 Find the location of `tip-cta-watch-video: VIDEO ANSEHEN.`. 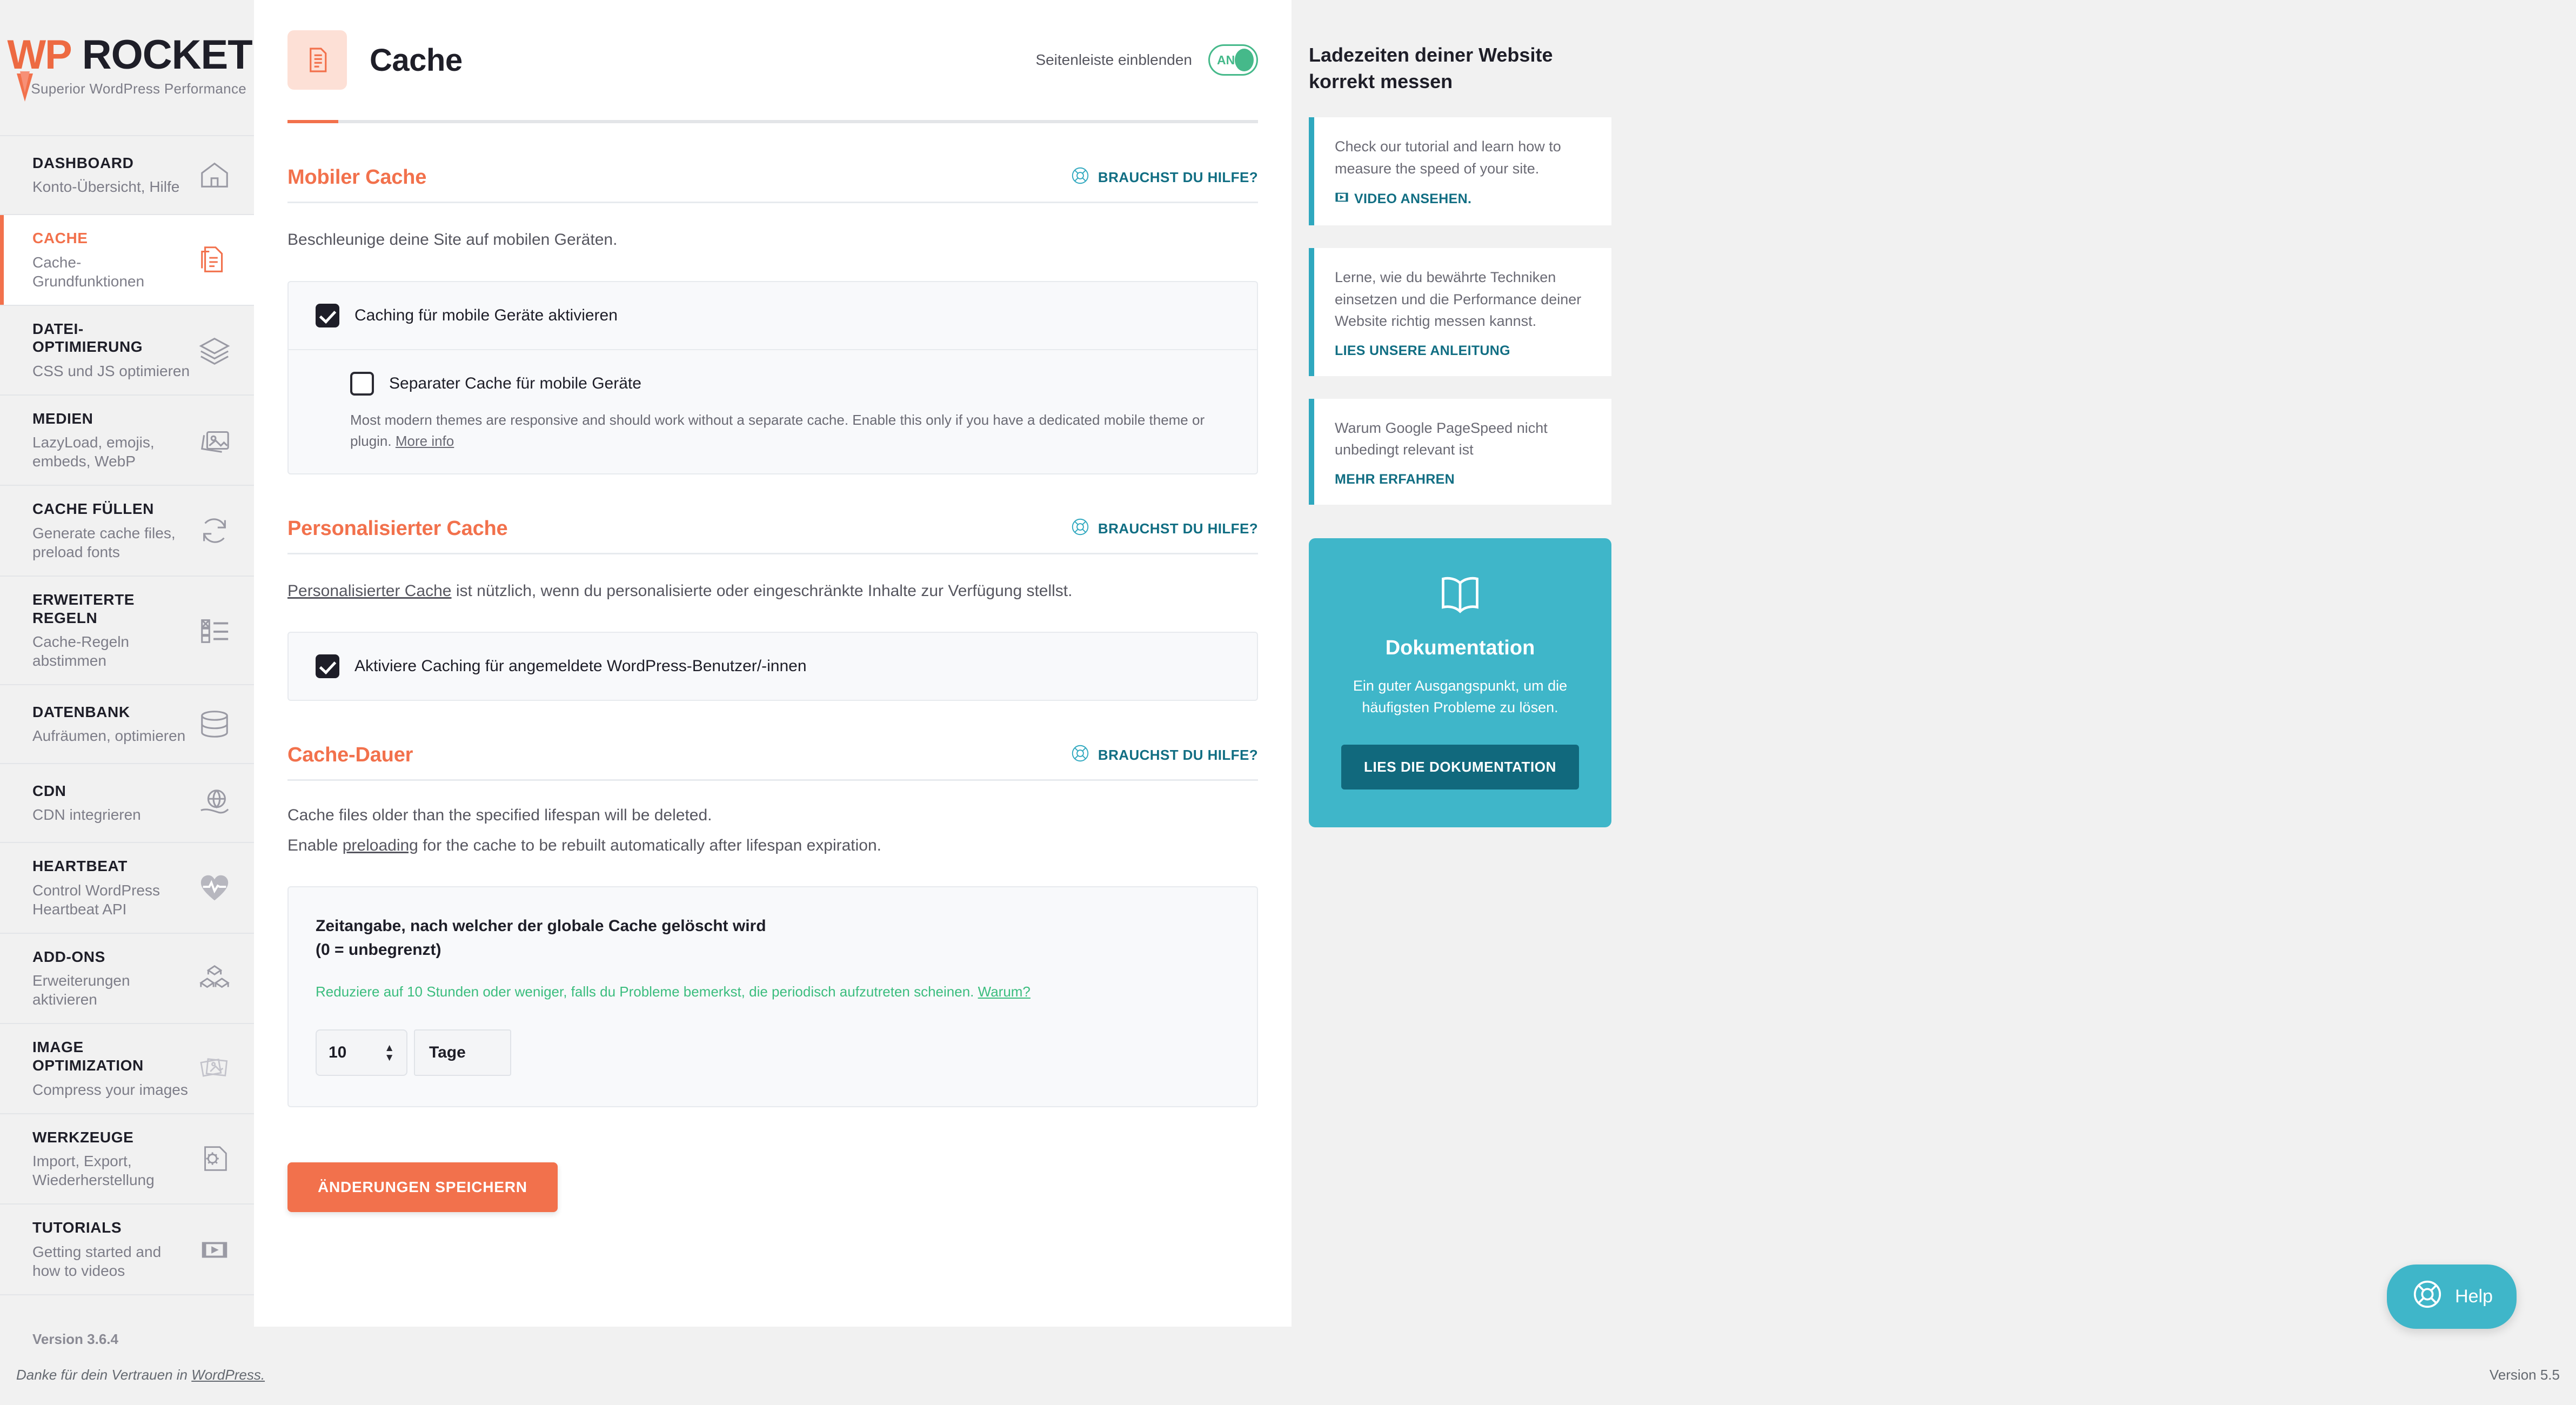

tip-cta-watch-video: VIDEO ANSEHEN. is located at coordinates (1463, 199).